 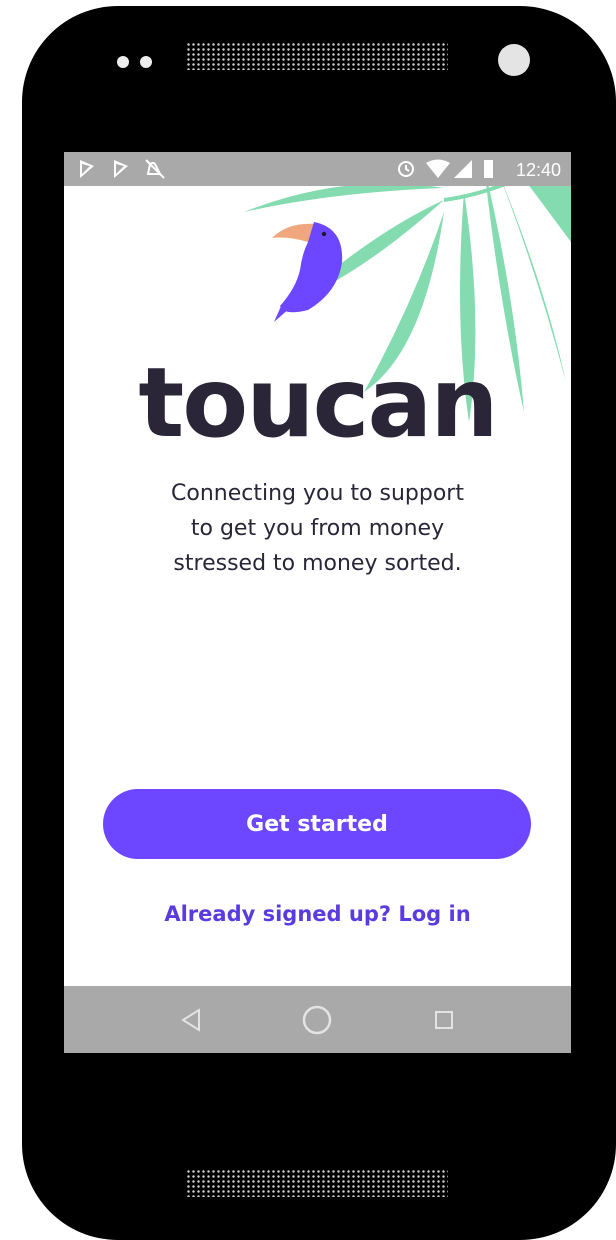 What do you see at coordinates (317, 563) in the screenshot?
I see `tagline-line: stressed to money sorted.` at bounding box center [317, 563].